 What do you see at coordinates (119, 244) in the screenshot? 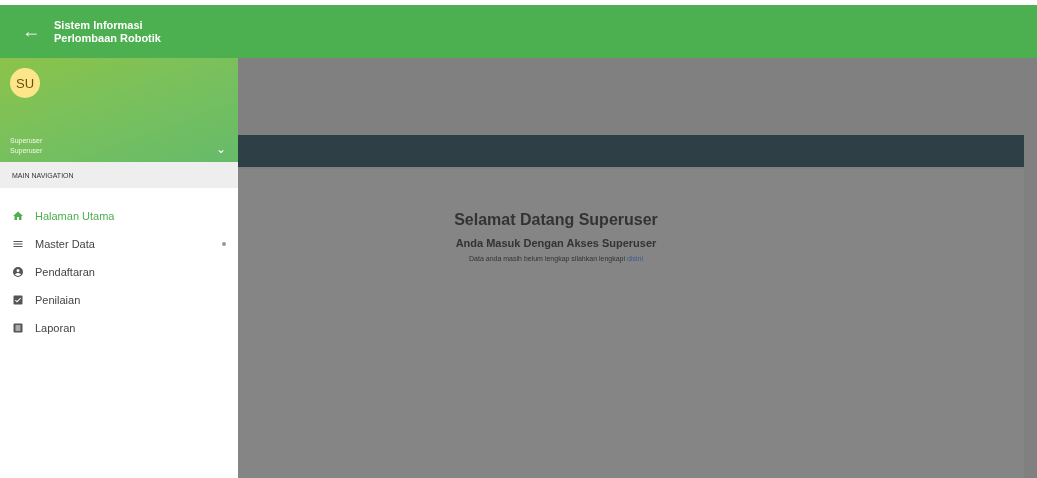
I see `nav-item: Master Data` at bounding box center [119, 244].